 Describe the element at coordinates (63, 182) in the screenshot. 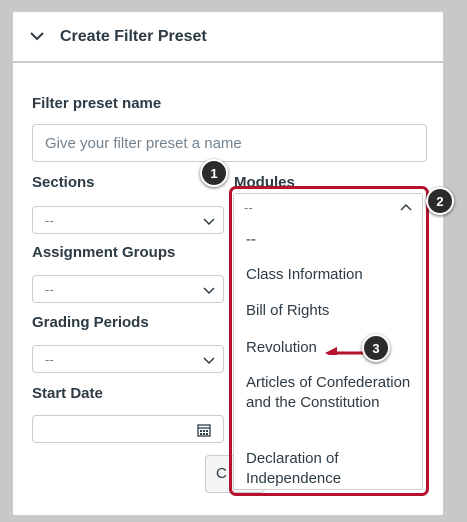

I see `sections-label: Sections` at that location.